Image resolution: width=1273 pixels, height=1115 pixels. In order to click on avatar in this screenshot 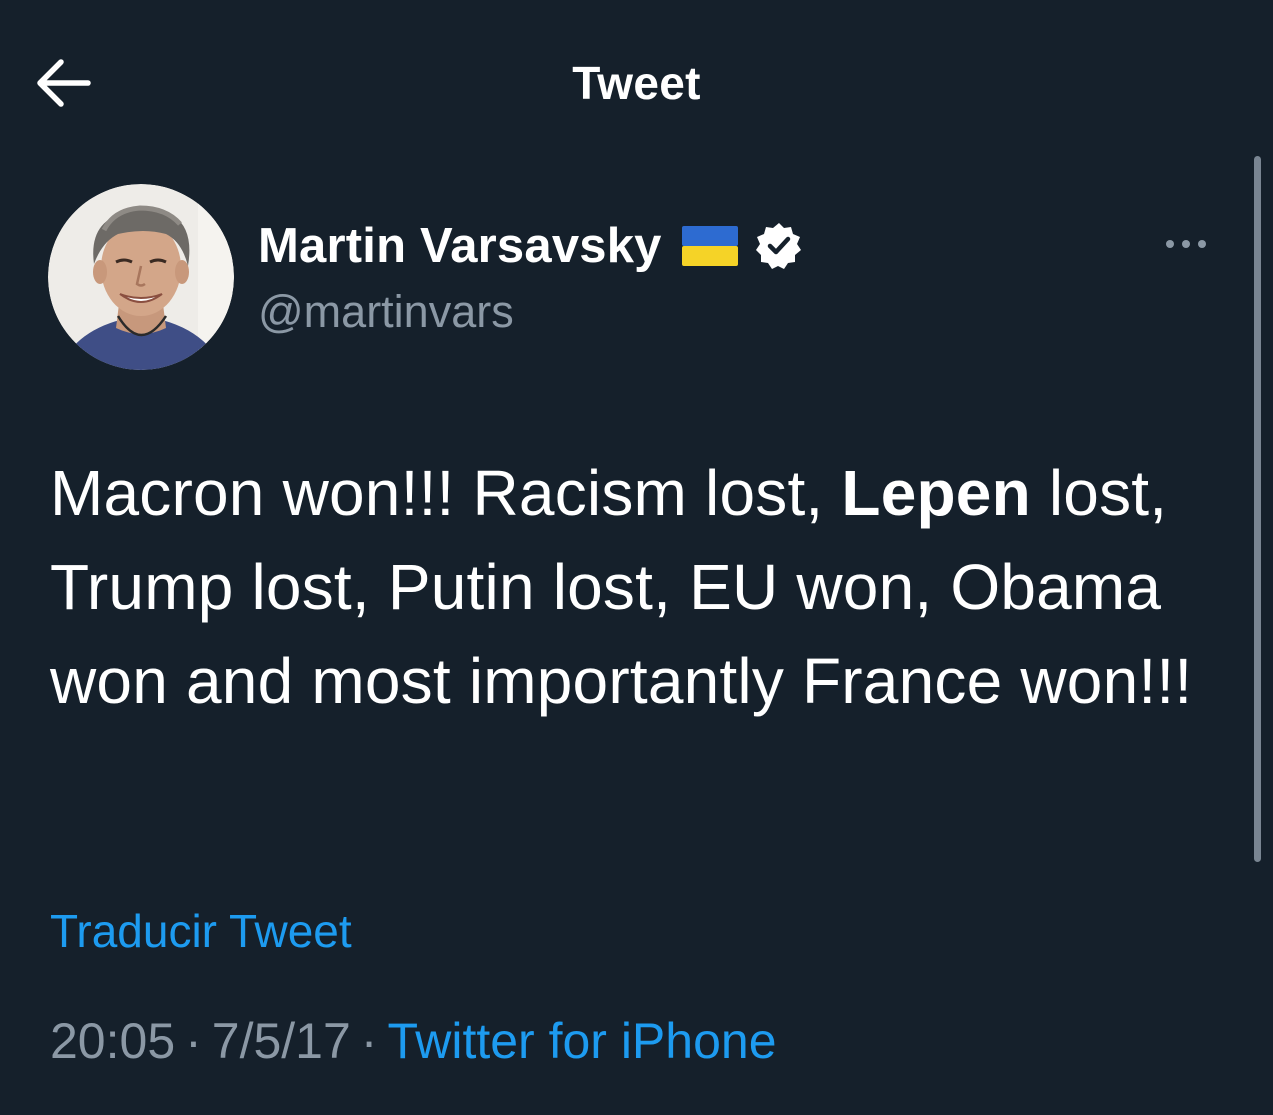, I will do `click(141, 277)`.